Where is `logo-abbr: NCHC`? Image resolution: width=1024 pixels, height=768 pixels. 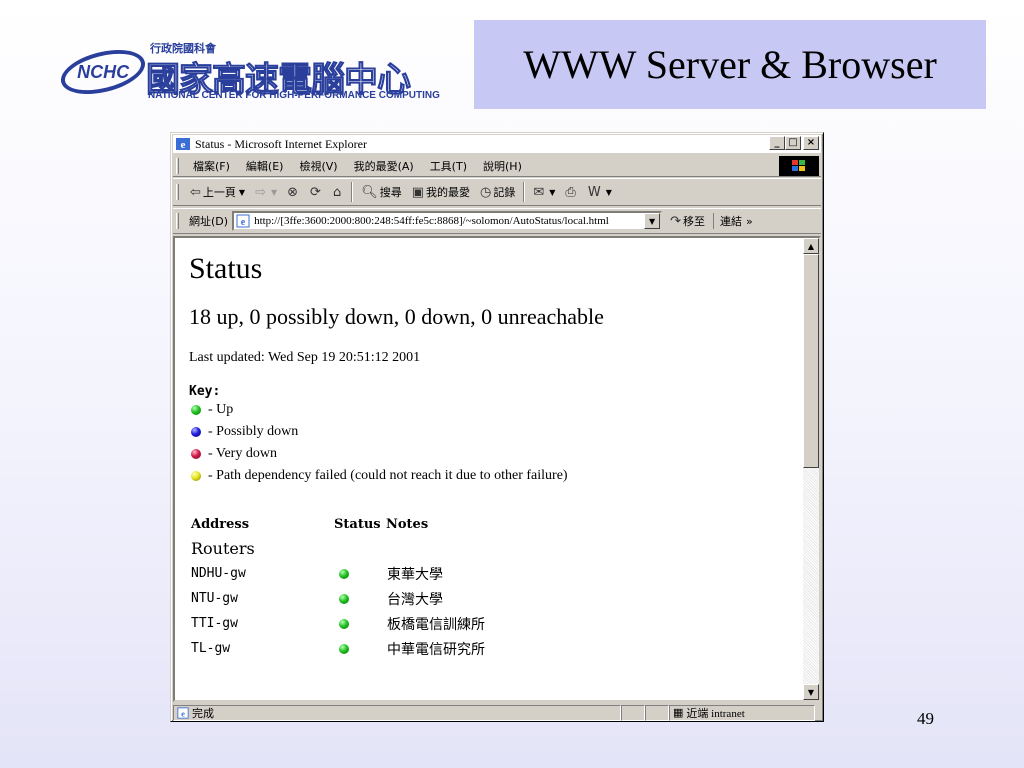 logo-abbr: NCHC is located at coordinates (103, 71).